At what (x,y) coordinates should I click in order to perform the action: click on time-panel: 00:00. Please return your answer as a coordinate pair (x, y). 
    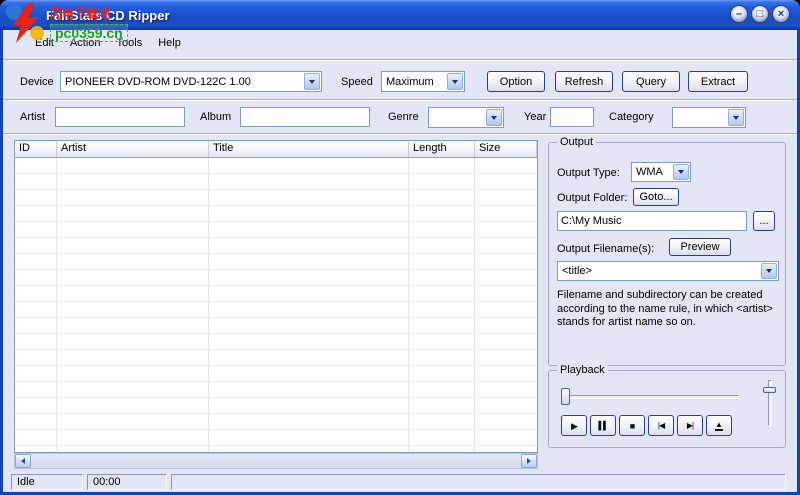
    Looking at the image, I should click on (127, 482).